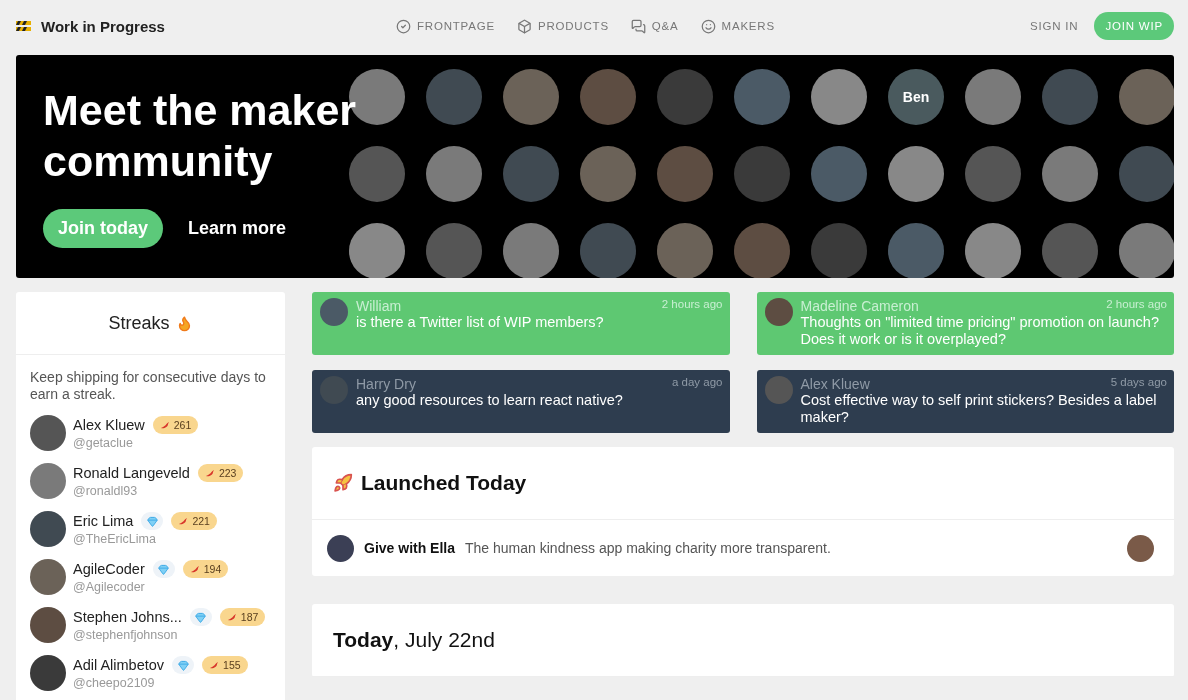 This screenshot has height=700, width=1188. Describe the element at coordinates (444, 483) in the screenshot. I see `card-title: Launched Today` at that location.